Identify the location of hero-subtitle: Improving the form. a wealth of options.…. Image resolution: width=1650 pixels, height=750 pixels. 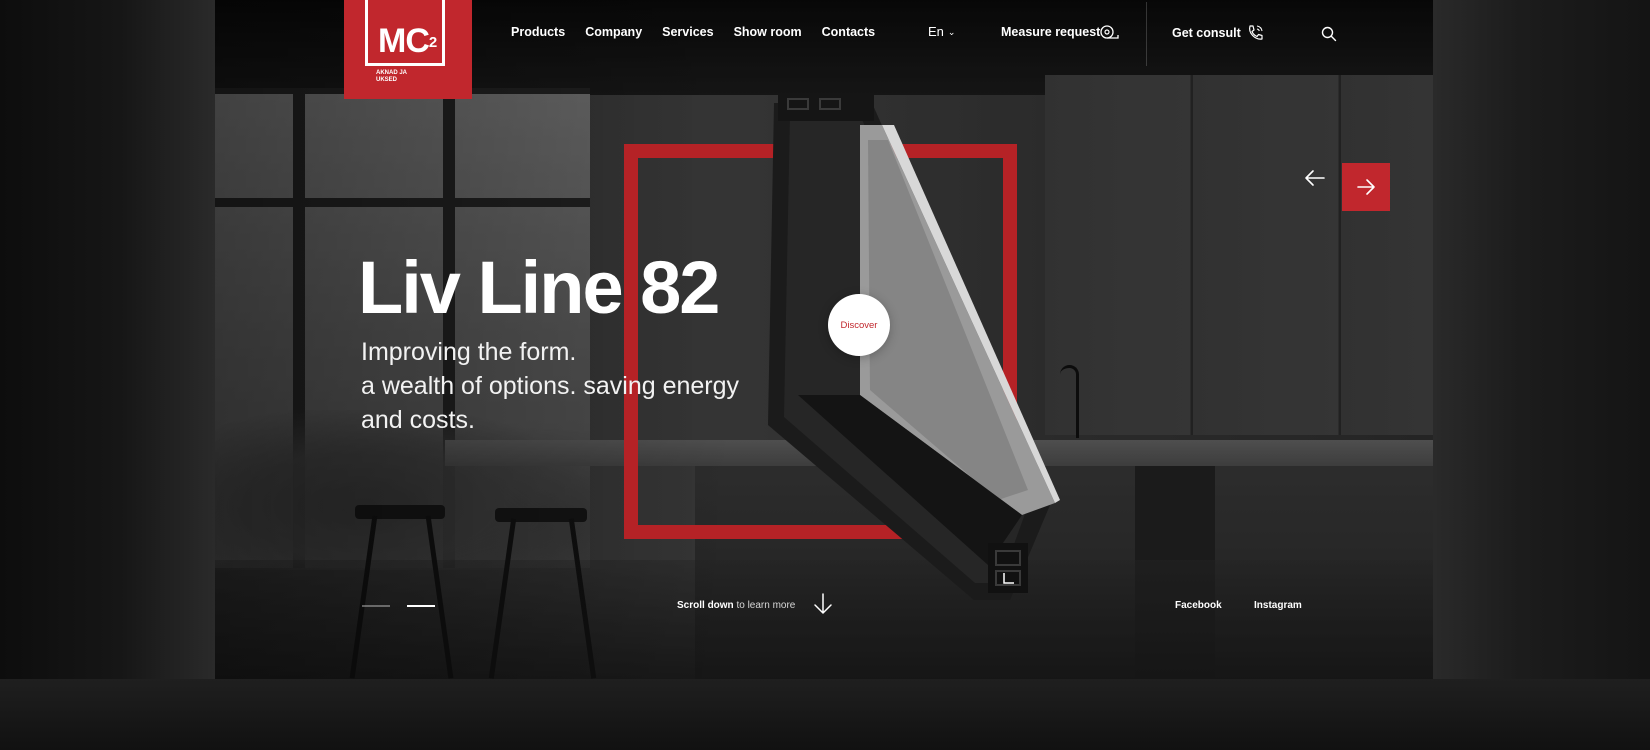
(571, 386).